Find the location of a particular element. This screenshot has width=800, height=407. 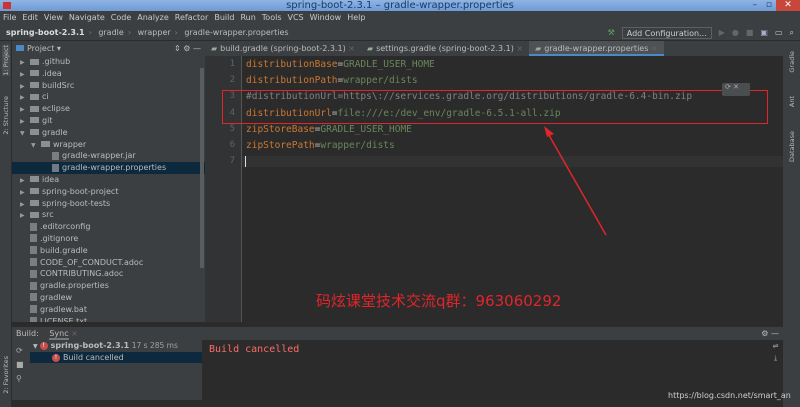

toolbar: ⚒ Add Configuration... ▶ ● ■ ▣ ▭ ⌕ is located at coordinates (701, 32).